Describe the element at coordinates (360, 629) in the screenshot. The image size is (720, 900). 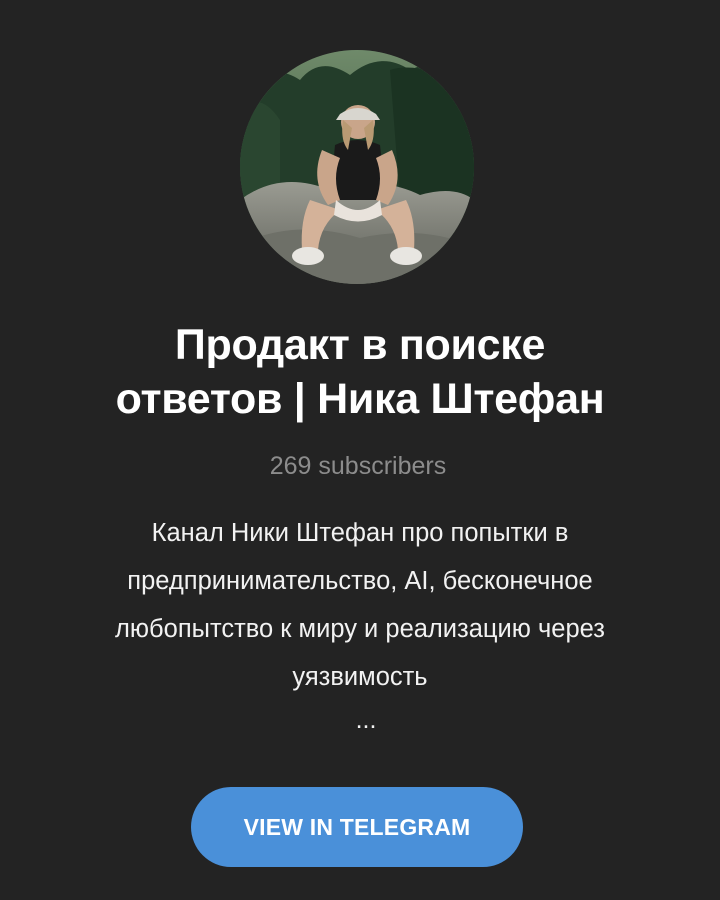
I see `description-line: любопытство к миру и реализацию через` at that location.